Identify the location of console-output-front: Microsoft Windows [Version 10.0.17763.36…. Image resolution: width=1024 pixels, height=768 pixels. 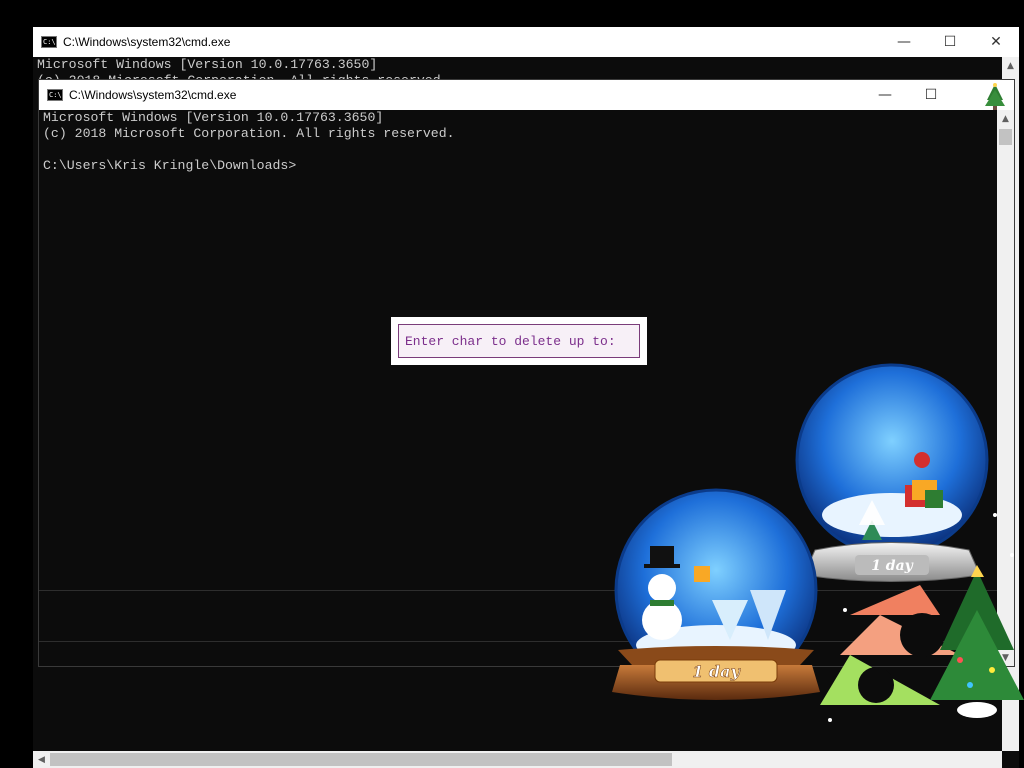
(249, 142).